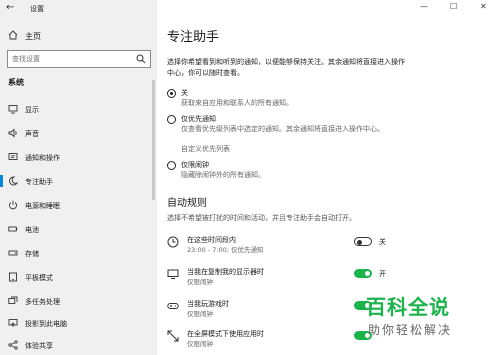 The width and height of the screenshot is (500, 355). What do you see at coordinates (282, 280) in the screenshot?
I see `rule-duplicating-display: 当我在复制我的显示器时 仅限闹钟 开` at bounding box center [282, 280].